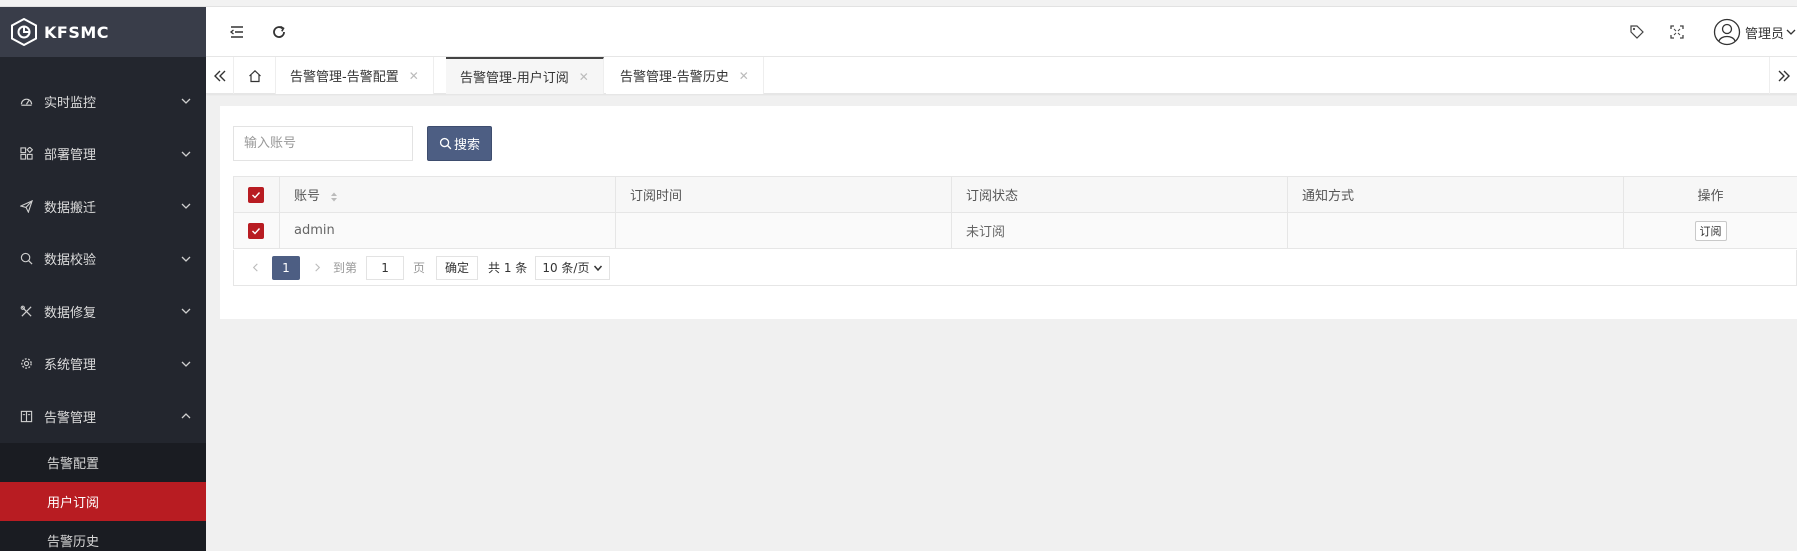  I want to click on search-button-label: 搜索, so click(466, 145).